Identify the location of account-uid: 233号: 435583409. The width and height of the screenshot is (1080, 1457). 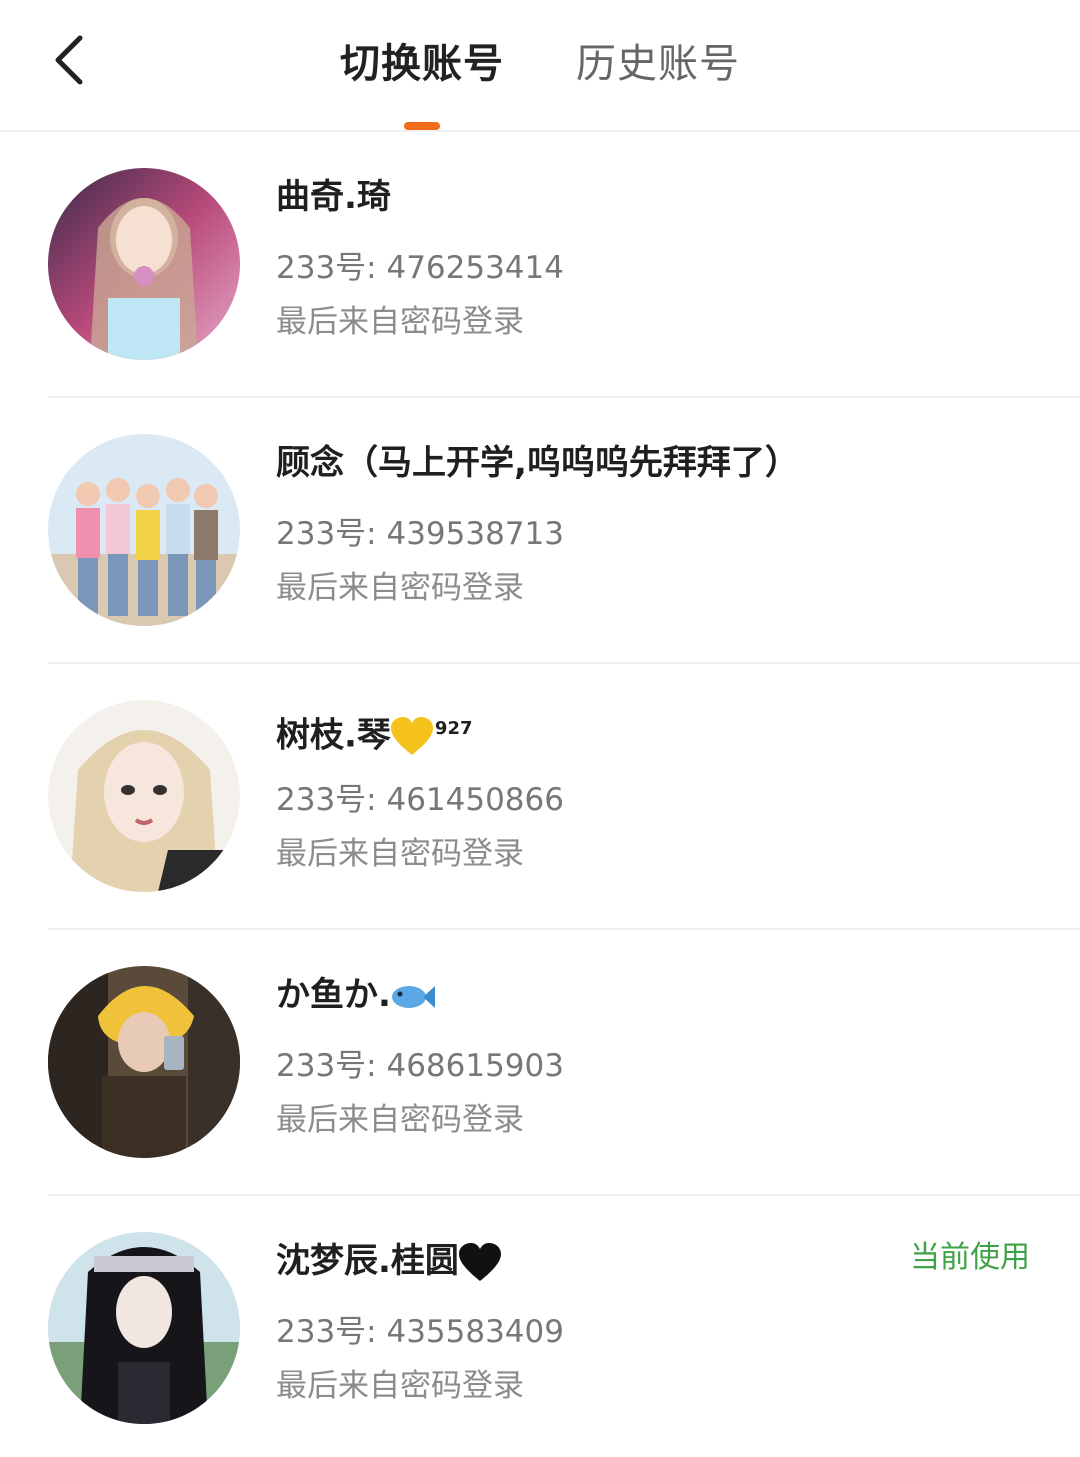
(420, 1332).